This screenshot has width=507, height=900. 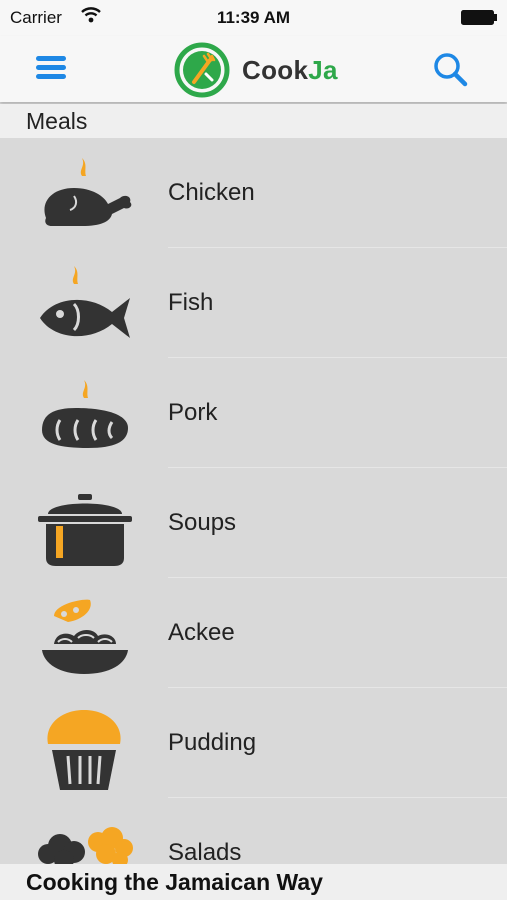 I want to click on meal-label: Chicken, so click(x=211, y=192).